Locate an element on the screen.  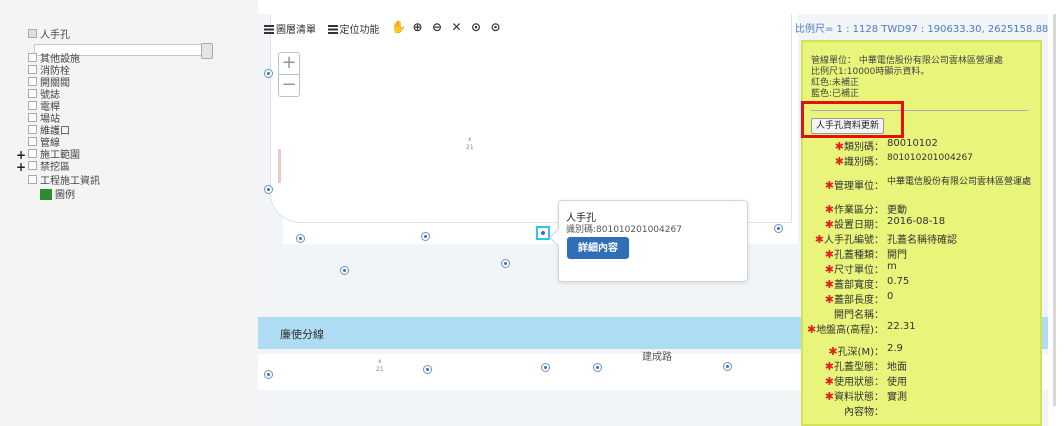
attribute-label-text: 管理單位： is located at coordinates (859, 186).